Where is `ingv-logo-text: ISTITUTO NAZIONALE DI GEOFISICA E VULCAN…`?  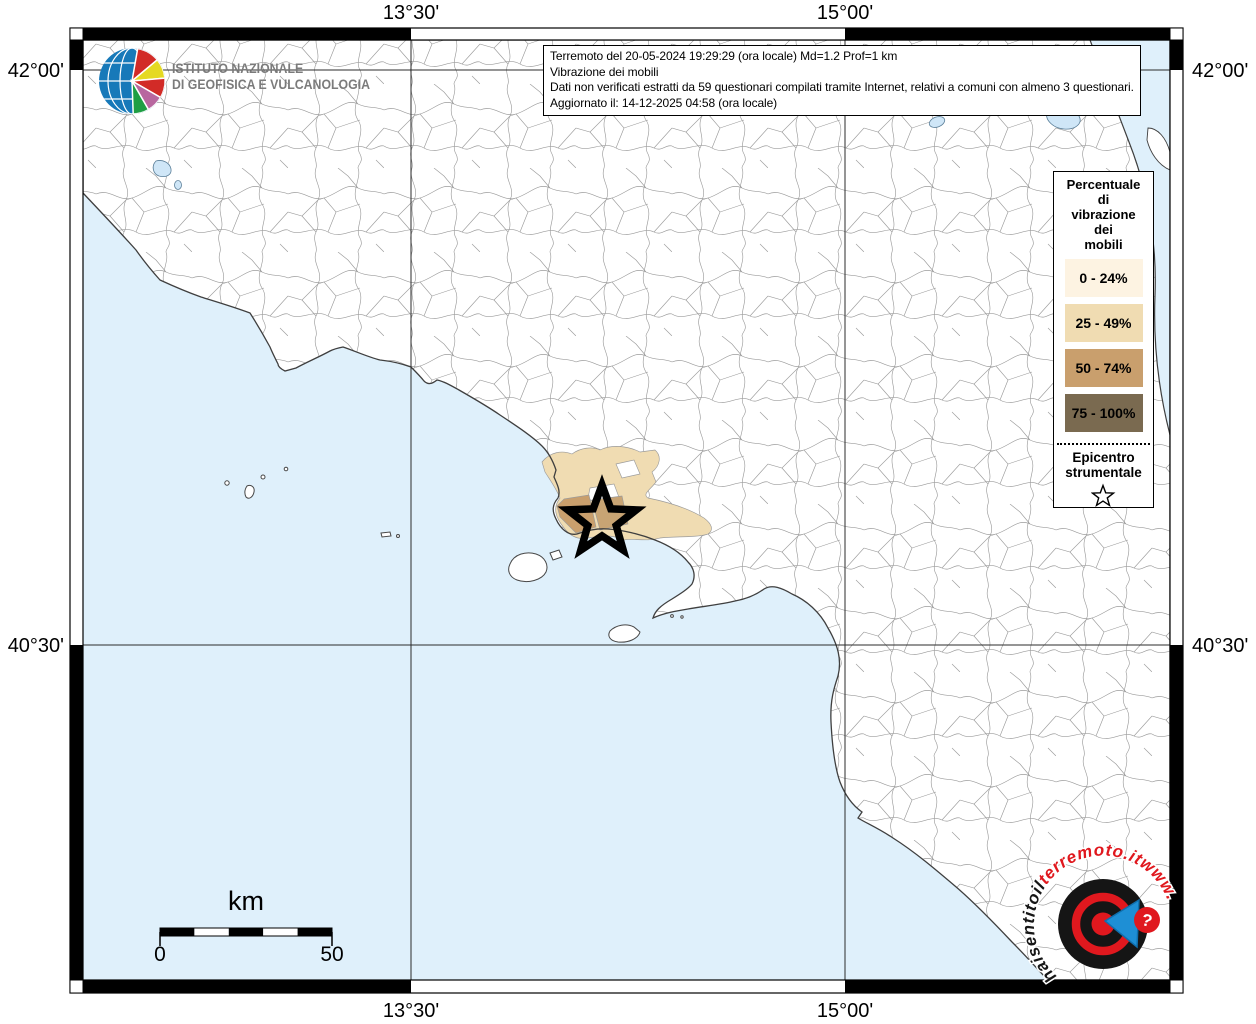
ingv-logo-text: ISTITUTO NAZIONALE DI GEOFISICA E VULCAN… is located at coordinates (271, 76).